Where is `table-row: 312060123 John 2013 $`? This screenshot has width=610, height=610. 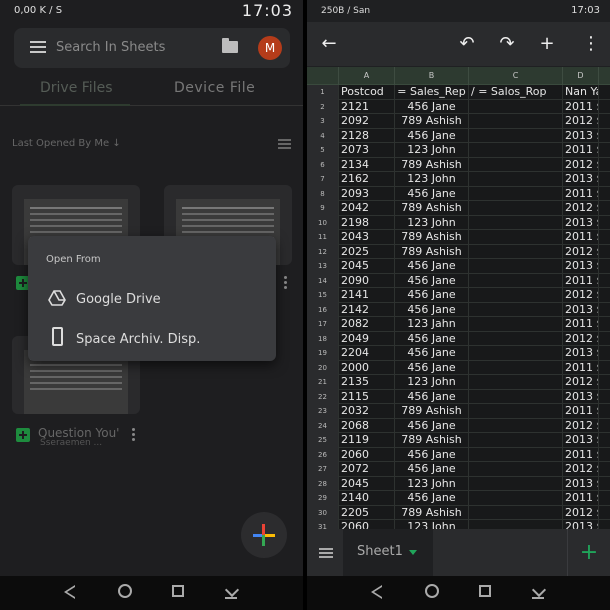 table-row: 312060123 John 2013 $ is located at coordinates (458, 524).